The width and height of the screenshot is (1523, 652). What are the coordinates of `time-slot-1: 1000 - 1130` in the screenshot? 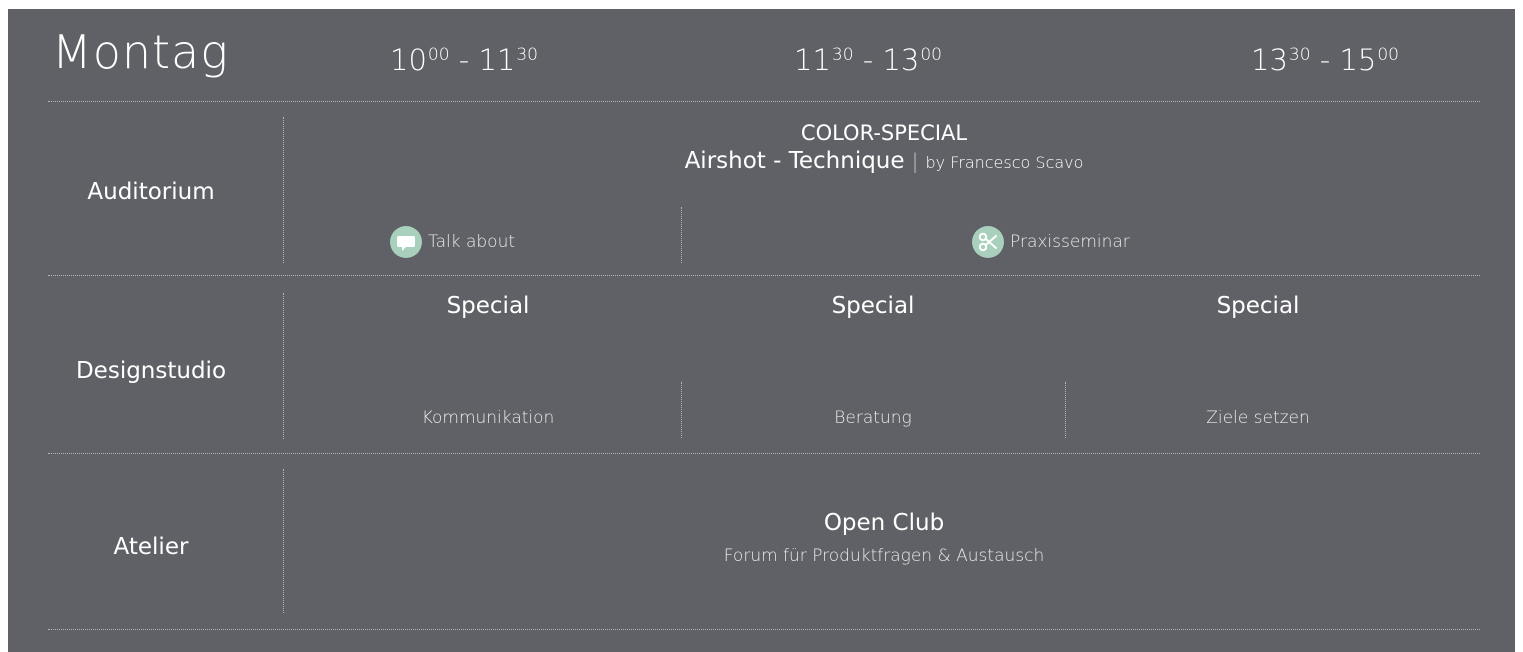 It's located at (464, 60).